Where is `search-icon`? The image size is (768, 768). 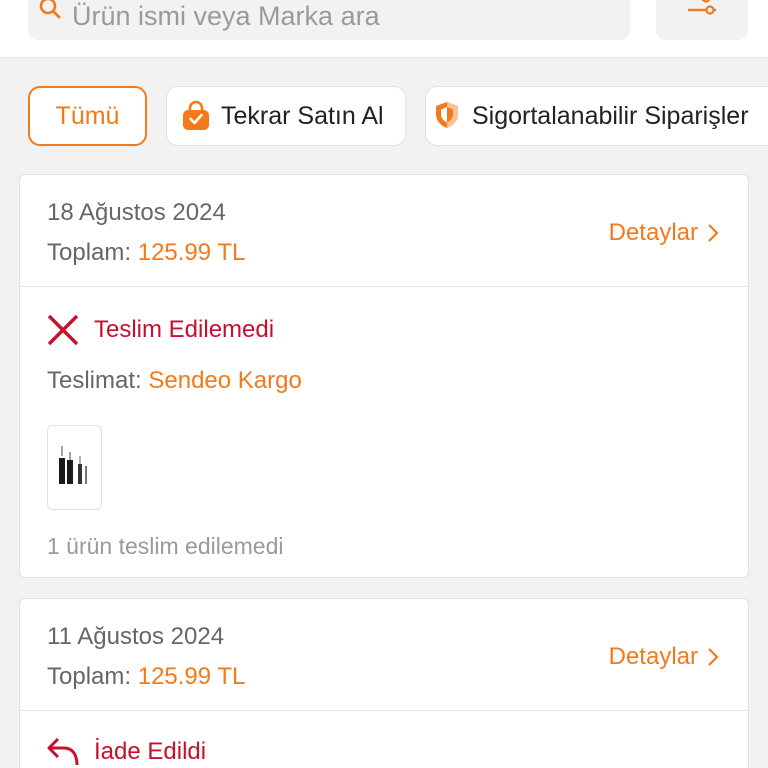 search-icon is located at coordinates (50, 10).